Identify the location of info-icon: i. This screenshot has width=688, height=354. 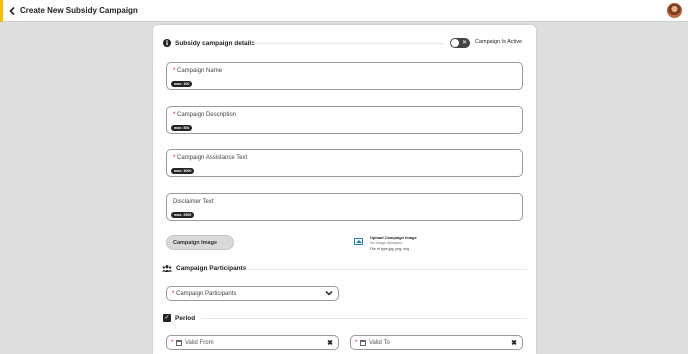
(167, 43).